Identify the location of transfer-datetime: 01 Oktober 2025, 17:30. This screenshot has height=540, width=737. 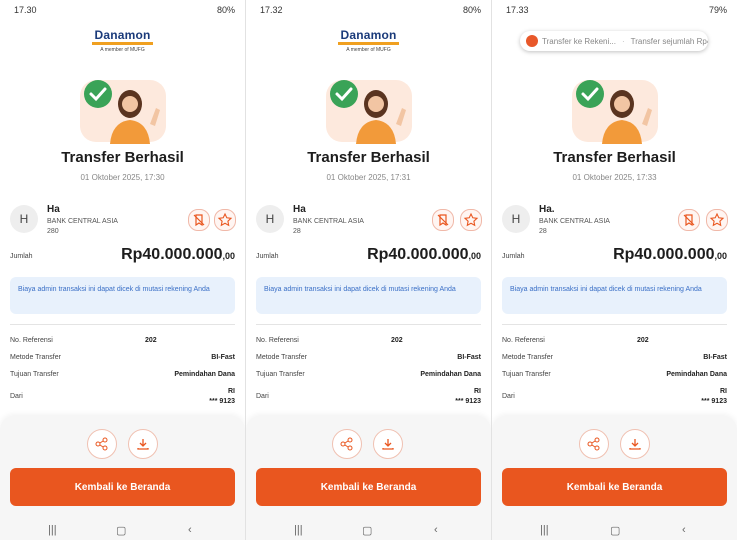
(122, 177).